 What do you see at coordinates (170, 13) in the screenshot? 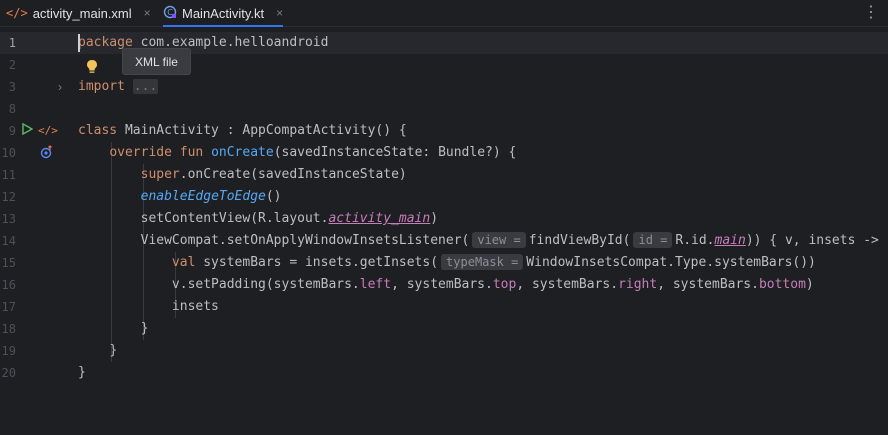
I see `kotlin-class-icon: C` at bounding box center [170, 13].